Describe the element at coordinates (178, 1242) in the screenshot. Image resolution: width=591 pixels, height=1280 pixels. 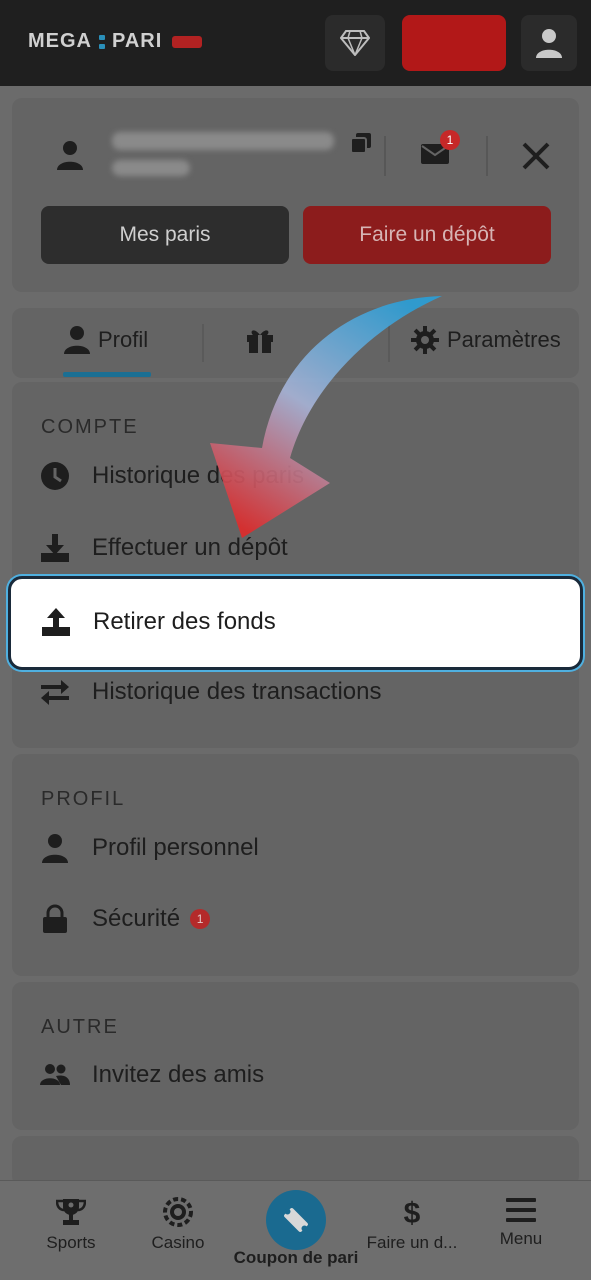
I see `nav-casino-label: Casino` at that location.